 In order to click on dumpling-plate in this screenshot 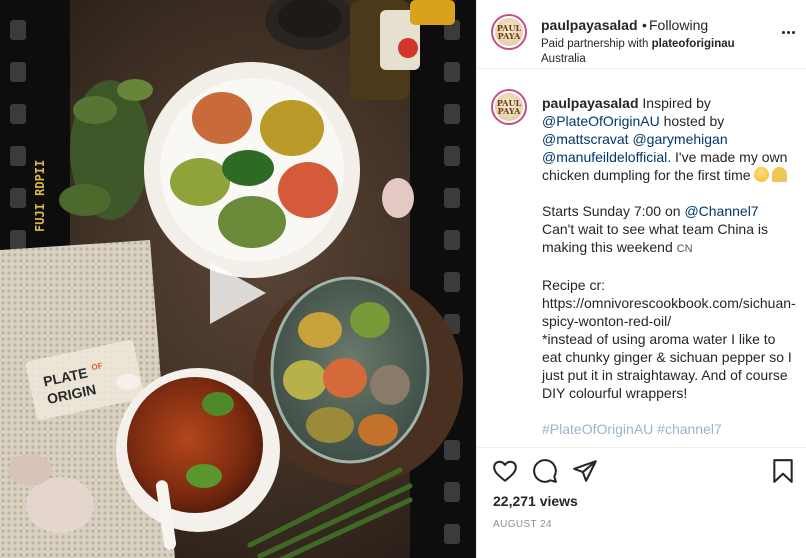, I will do `click(252, 170)`.